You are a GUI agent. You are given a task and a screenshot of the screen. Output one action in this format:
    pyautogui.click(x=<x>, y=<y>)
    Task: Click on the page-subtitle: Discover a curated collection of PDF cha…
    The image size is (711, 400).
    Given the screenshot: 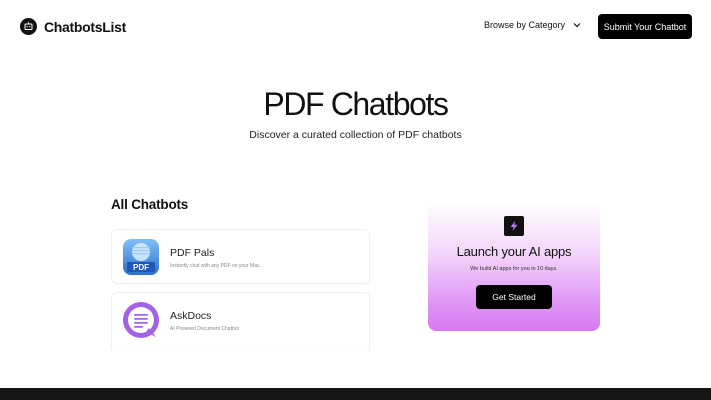 What is the action you would take?
    pyautogui.click(x=355, y=135)
    